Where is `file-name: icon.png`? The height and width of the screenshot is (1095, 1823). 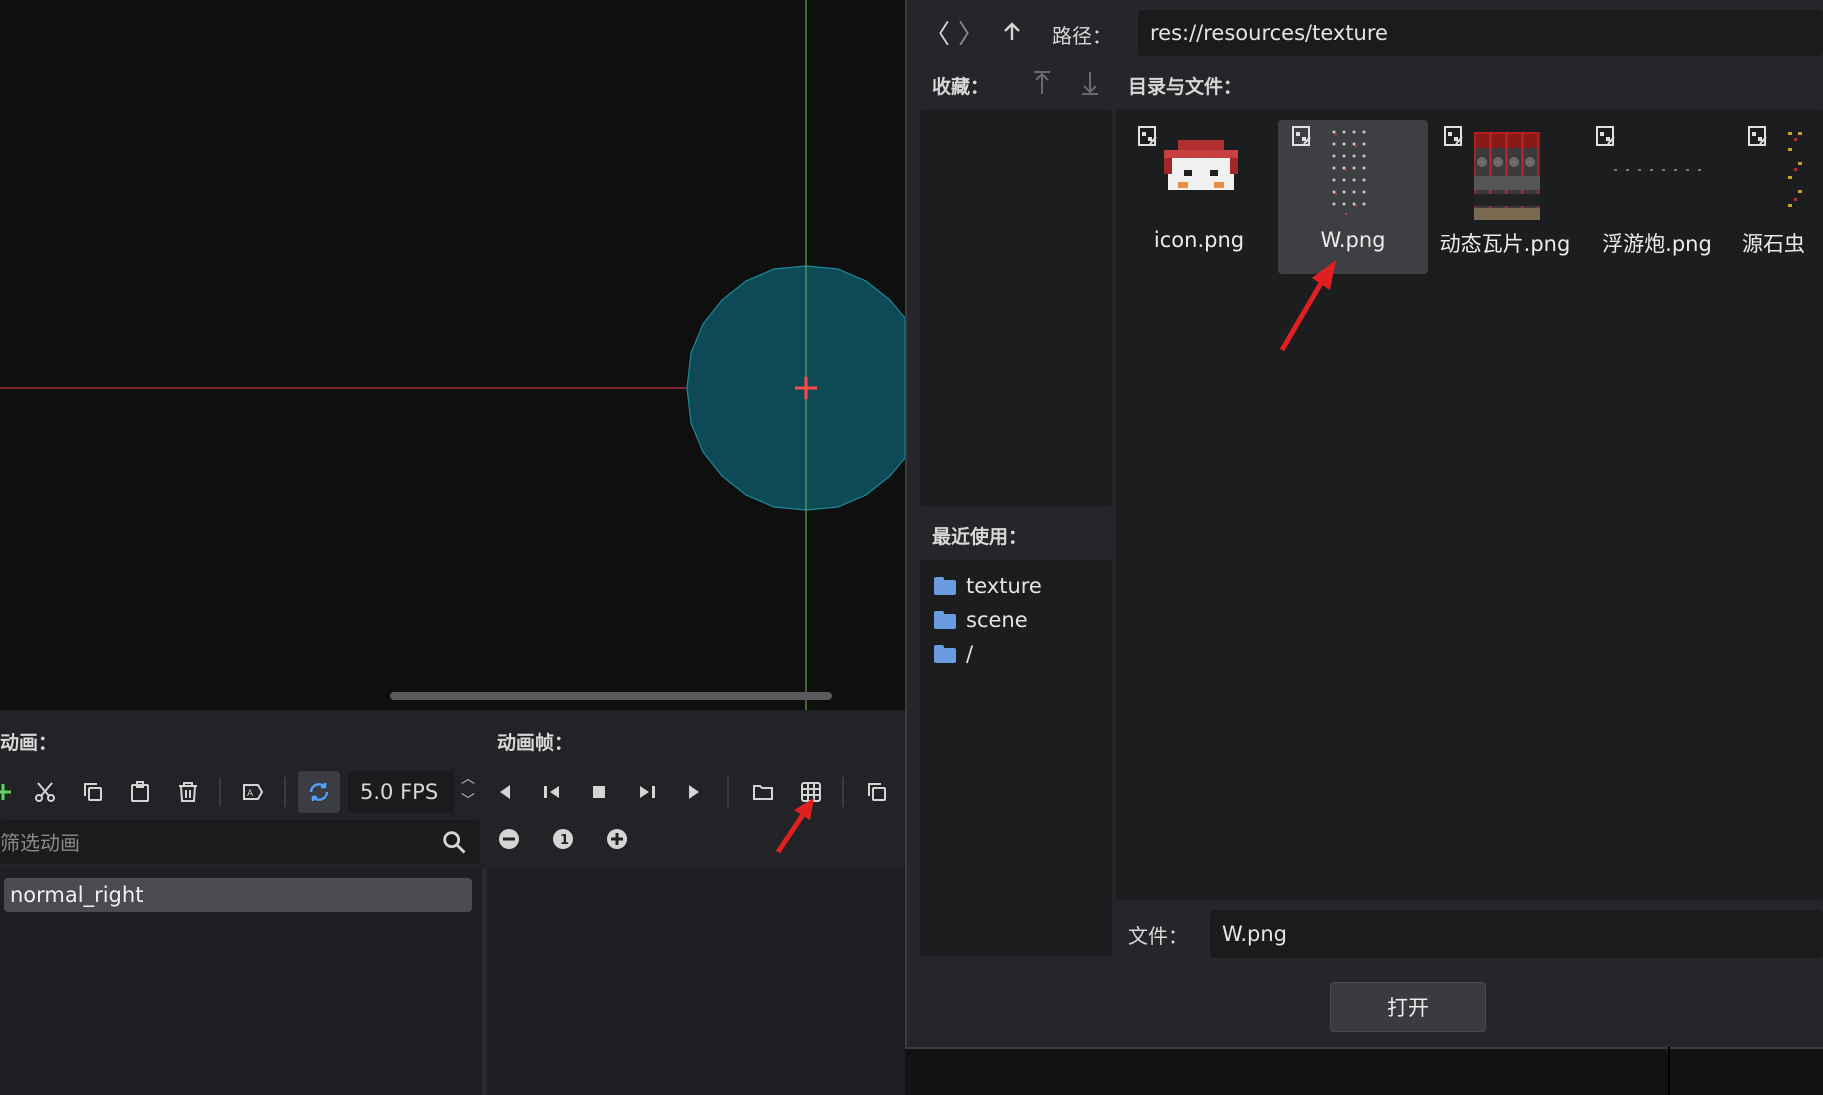 file-name: icon.png is located at coordinates (1199, 240).